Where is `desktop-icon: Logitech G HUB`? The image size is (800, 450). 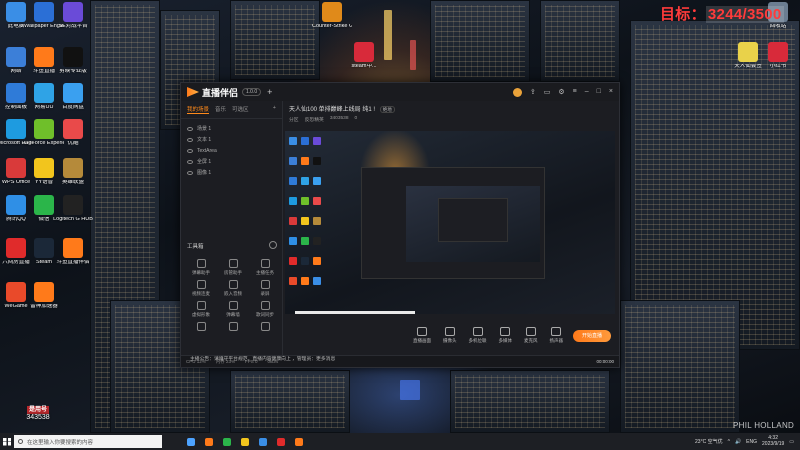 desktop-icon: Logitech G HUB is located at coordinates (73, 209).